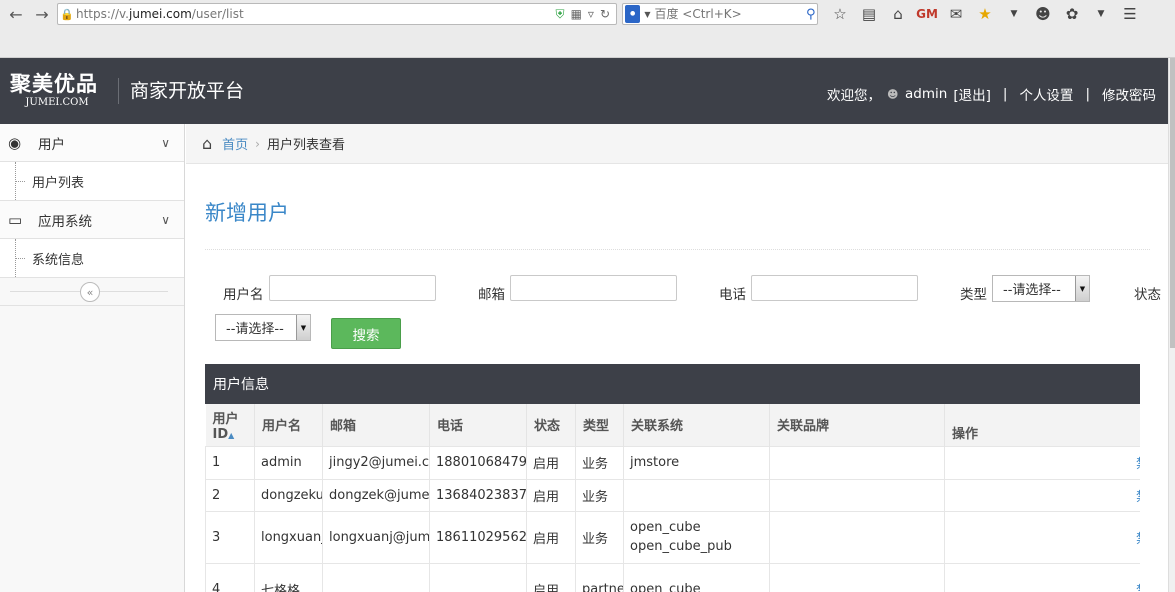 The height and width of the screenshot is (592, 1175). What do you see at coordinates (288, 495) in the screenshot?
I see `cell-username: dongzekui` at bounding box center [288, 495].